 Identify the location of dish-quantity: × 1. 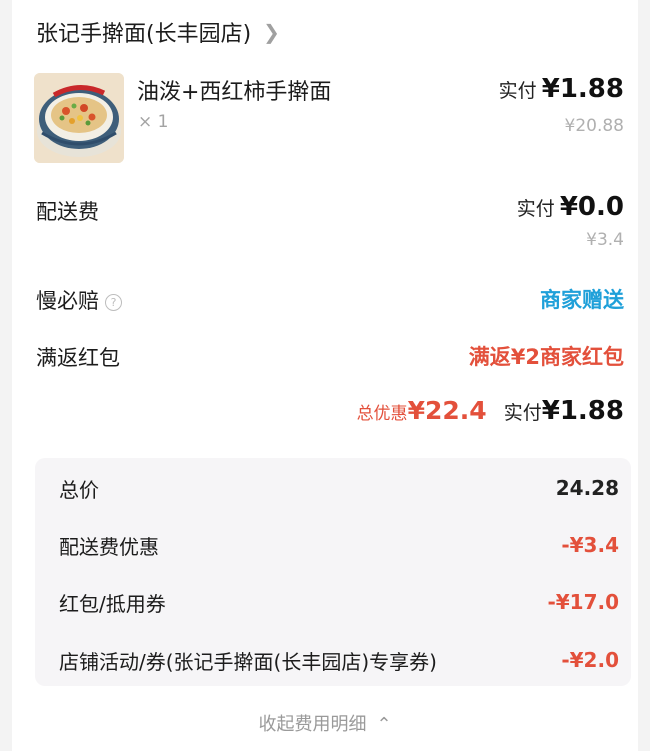
(153, 122).